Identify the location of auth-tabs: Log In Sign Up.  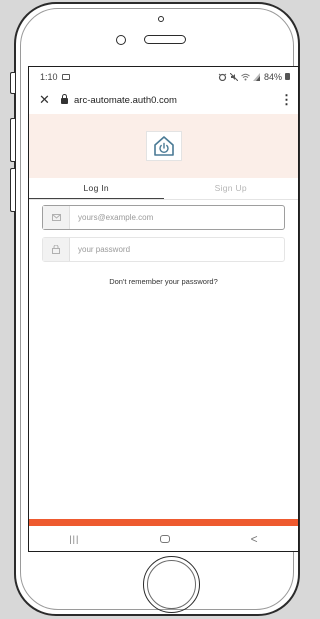
(163, 189).